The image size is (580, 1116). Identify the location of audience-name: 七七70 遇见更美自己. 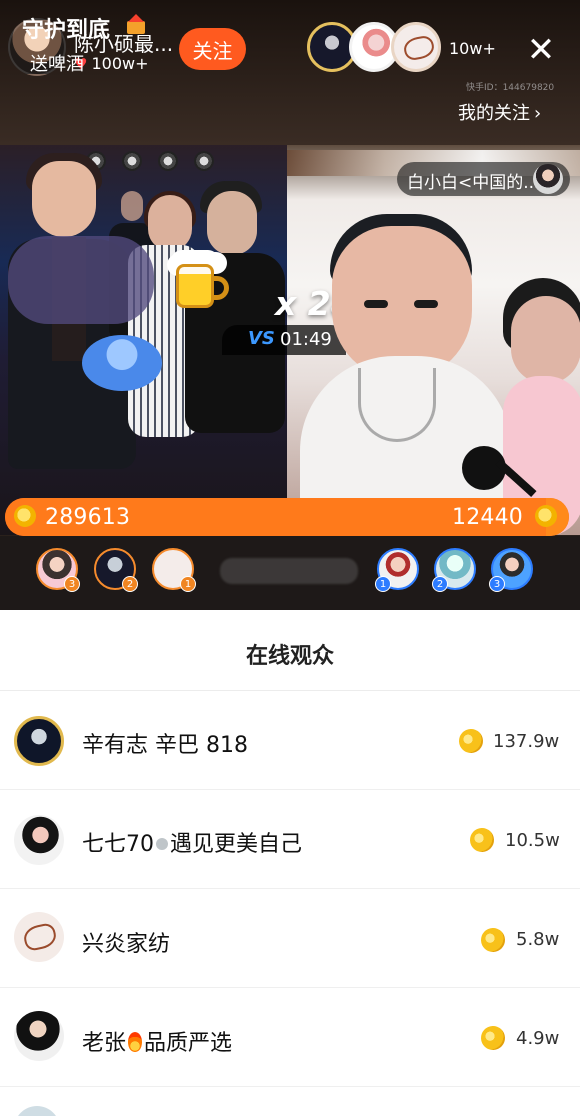
(192, 842).